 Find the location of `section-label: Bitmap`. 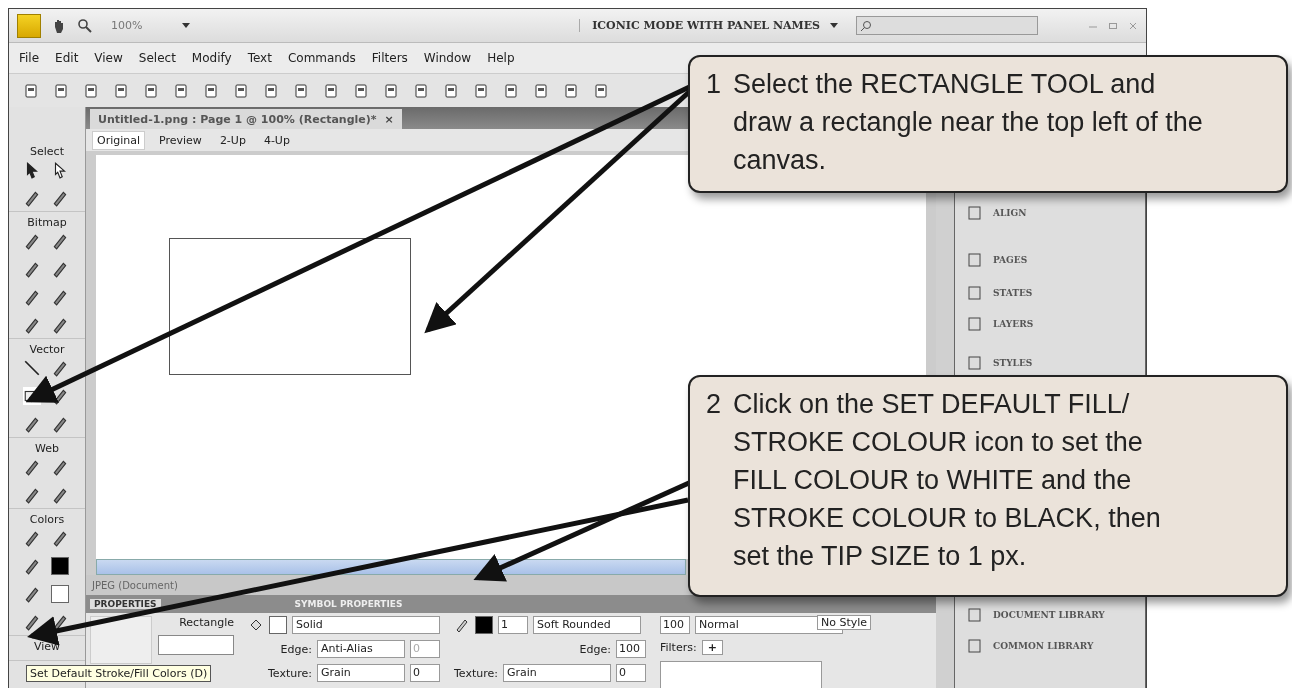

section-label: Bitmap is located at coordinates (47, 222).